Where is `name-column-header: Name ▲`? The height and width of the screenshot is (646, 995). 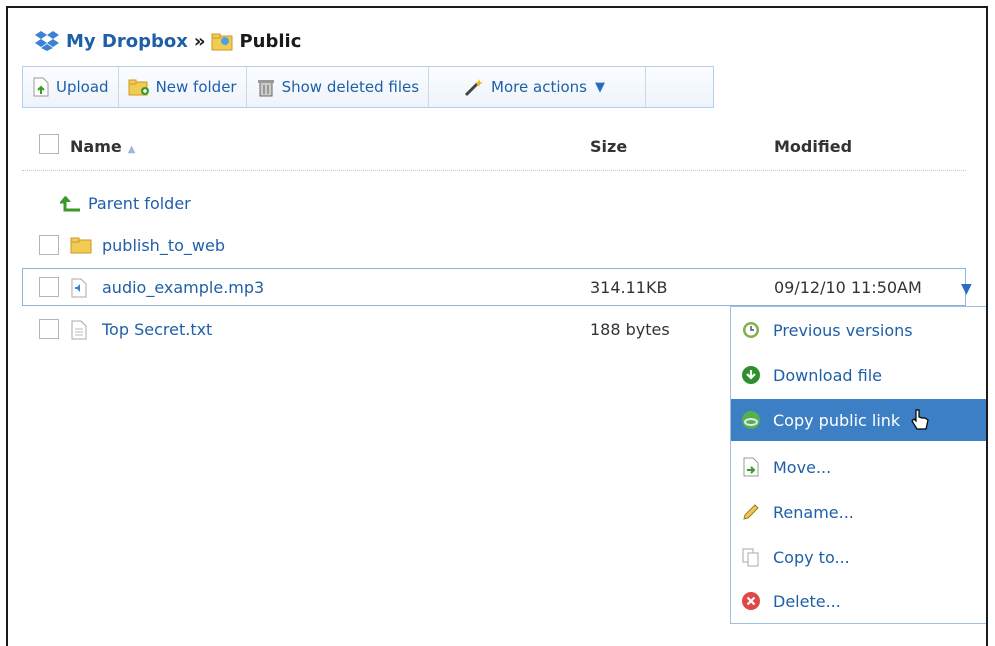 name-column-header: Name ▲ is located at coordinates (102, 146).